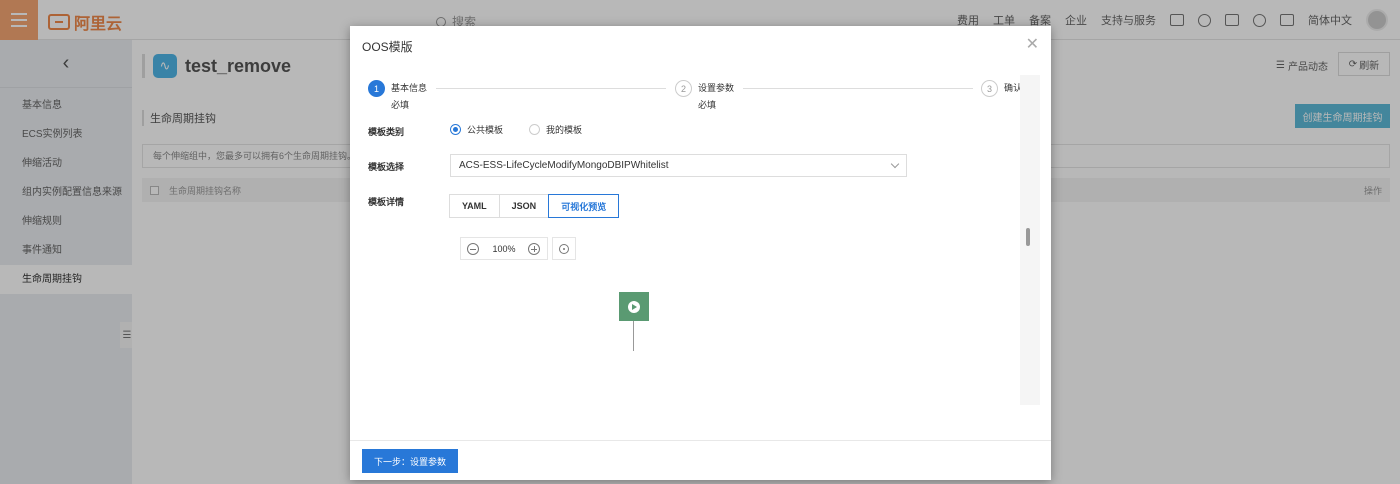 Image resolution: width=1400 pixels, height=484 pixels. Describe the element at coordinates (1032, 44) in the screenshot. I see `close-icon: ✕` at that location.